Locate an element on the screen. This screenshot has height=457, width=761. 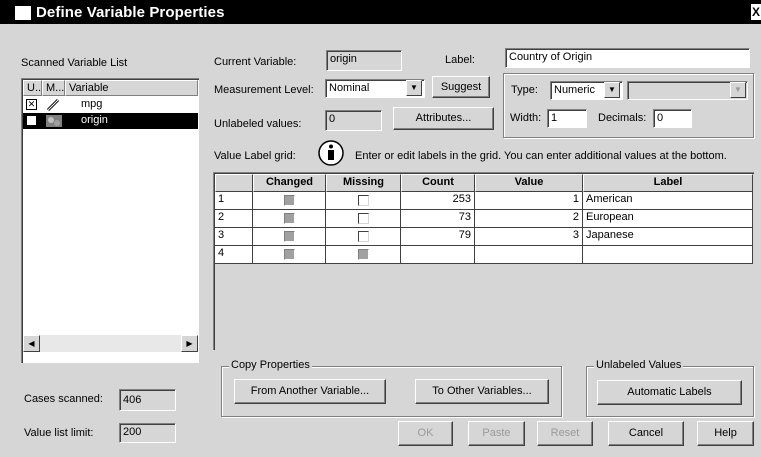
count-cell: 253 is located at coordinates (438, 201).